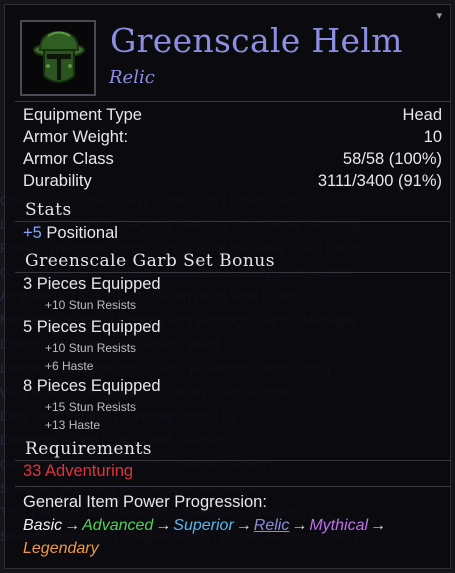 The width and height of the screenshot is (455, 573). I want to click on tier-legendary: Legendary, so click(61, 548).